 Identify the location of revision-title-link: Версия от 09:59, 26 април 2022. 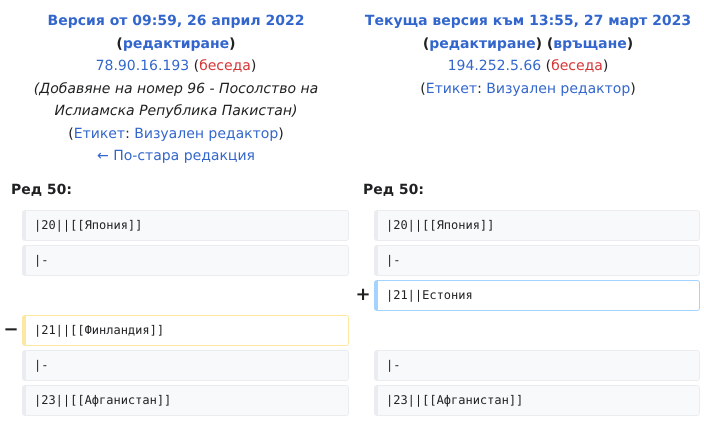
(176, 21).